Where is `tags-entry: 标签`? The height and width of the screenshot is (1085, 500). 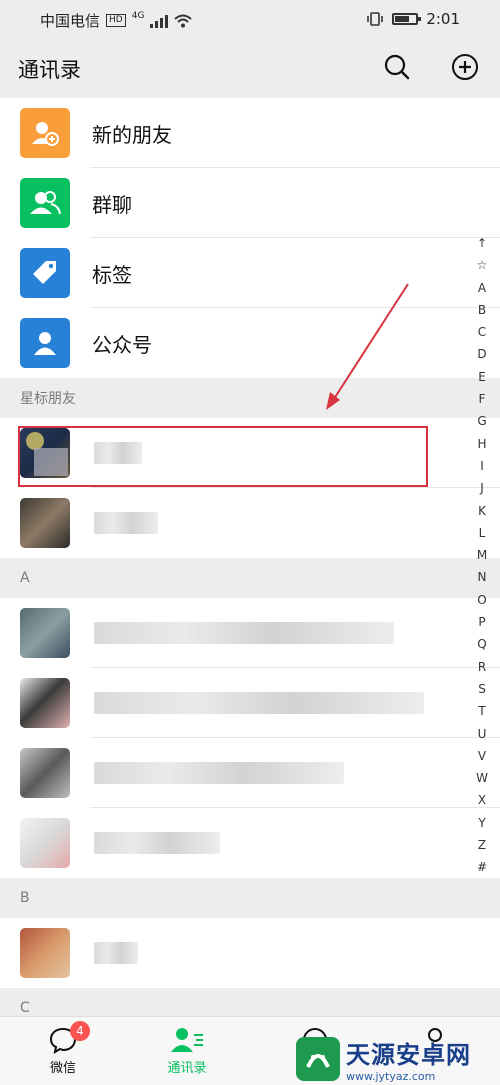
tags-entry: 标签 is located at coordinates (250, 273).